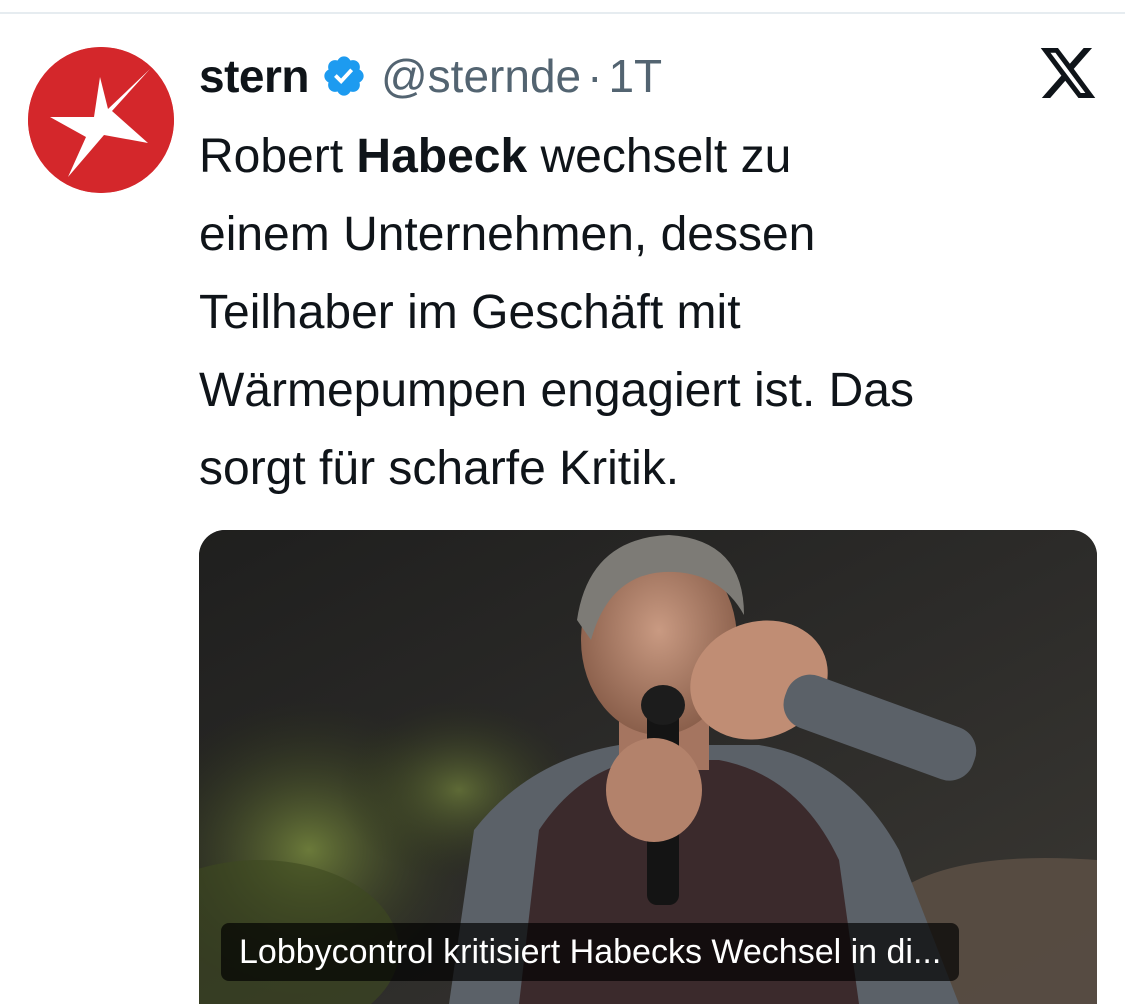 The image size is (1125, 1004). Describe the element at coordinates (101, 120) in the screenshot. I see `stern-logo-icon` at that location.